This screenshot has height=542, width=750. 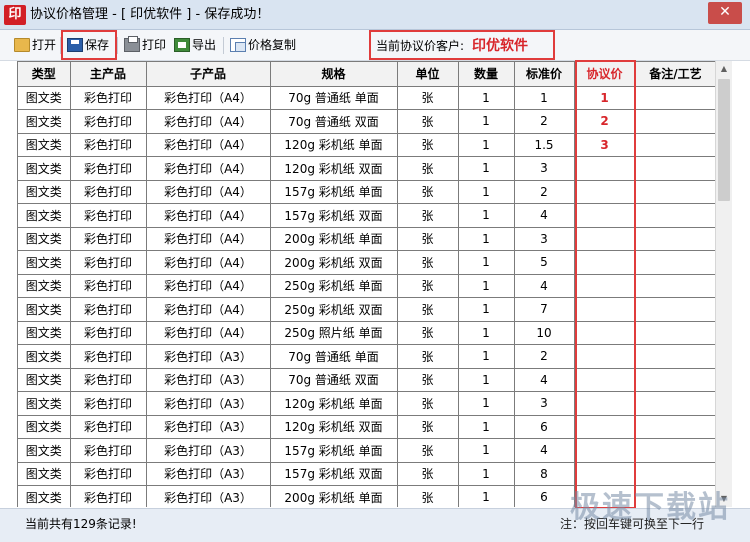 I want to click on standard-price-cell: 8, so click(x=544, y=474).